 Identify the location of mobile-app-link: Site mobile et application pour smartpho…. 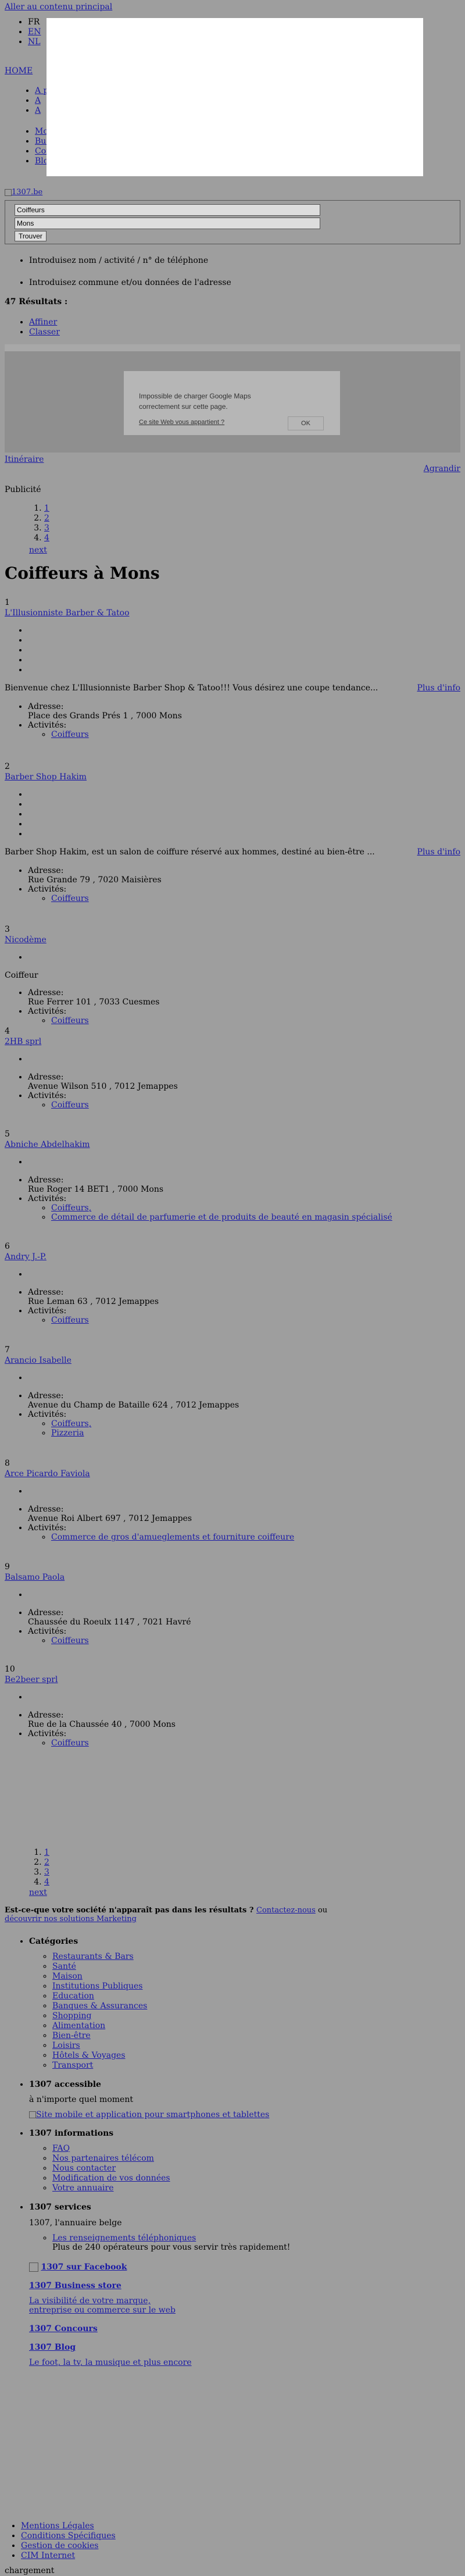
(149, 2114).